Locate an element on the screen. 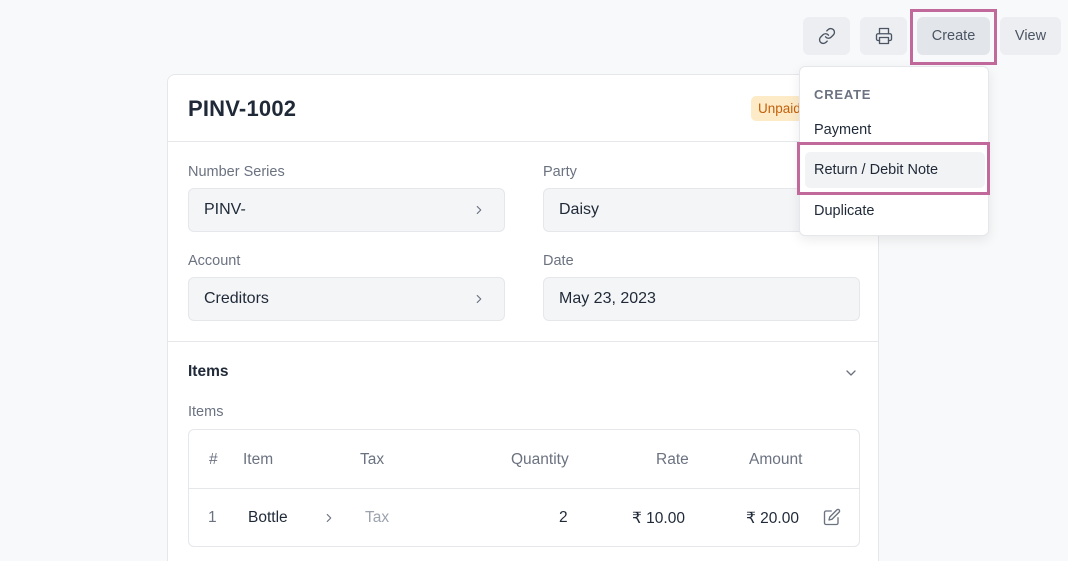 The height and width of the screenshot is (561, 1068). date-value: May 23, 2023 is located at coordinates (607, 298).